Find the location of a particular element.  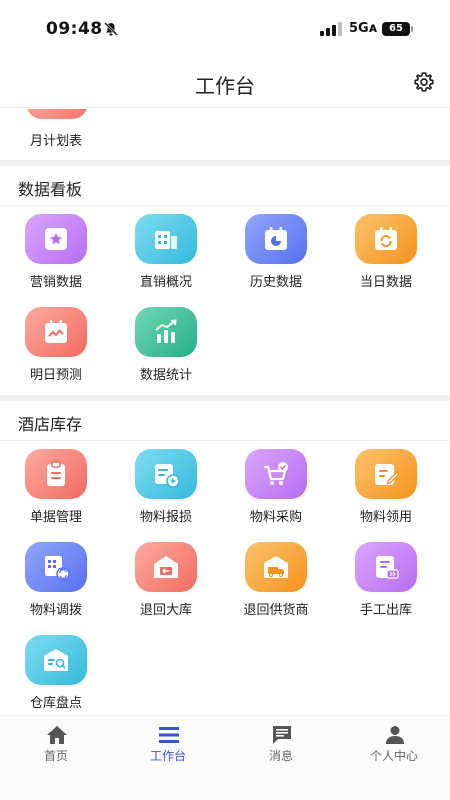

status-time: 09:48 is located at coordinates (74, 29).